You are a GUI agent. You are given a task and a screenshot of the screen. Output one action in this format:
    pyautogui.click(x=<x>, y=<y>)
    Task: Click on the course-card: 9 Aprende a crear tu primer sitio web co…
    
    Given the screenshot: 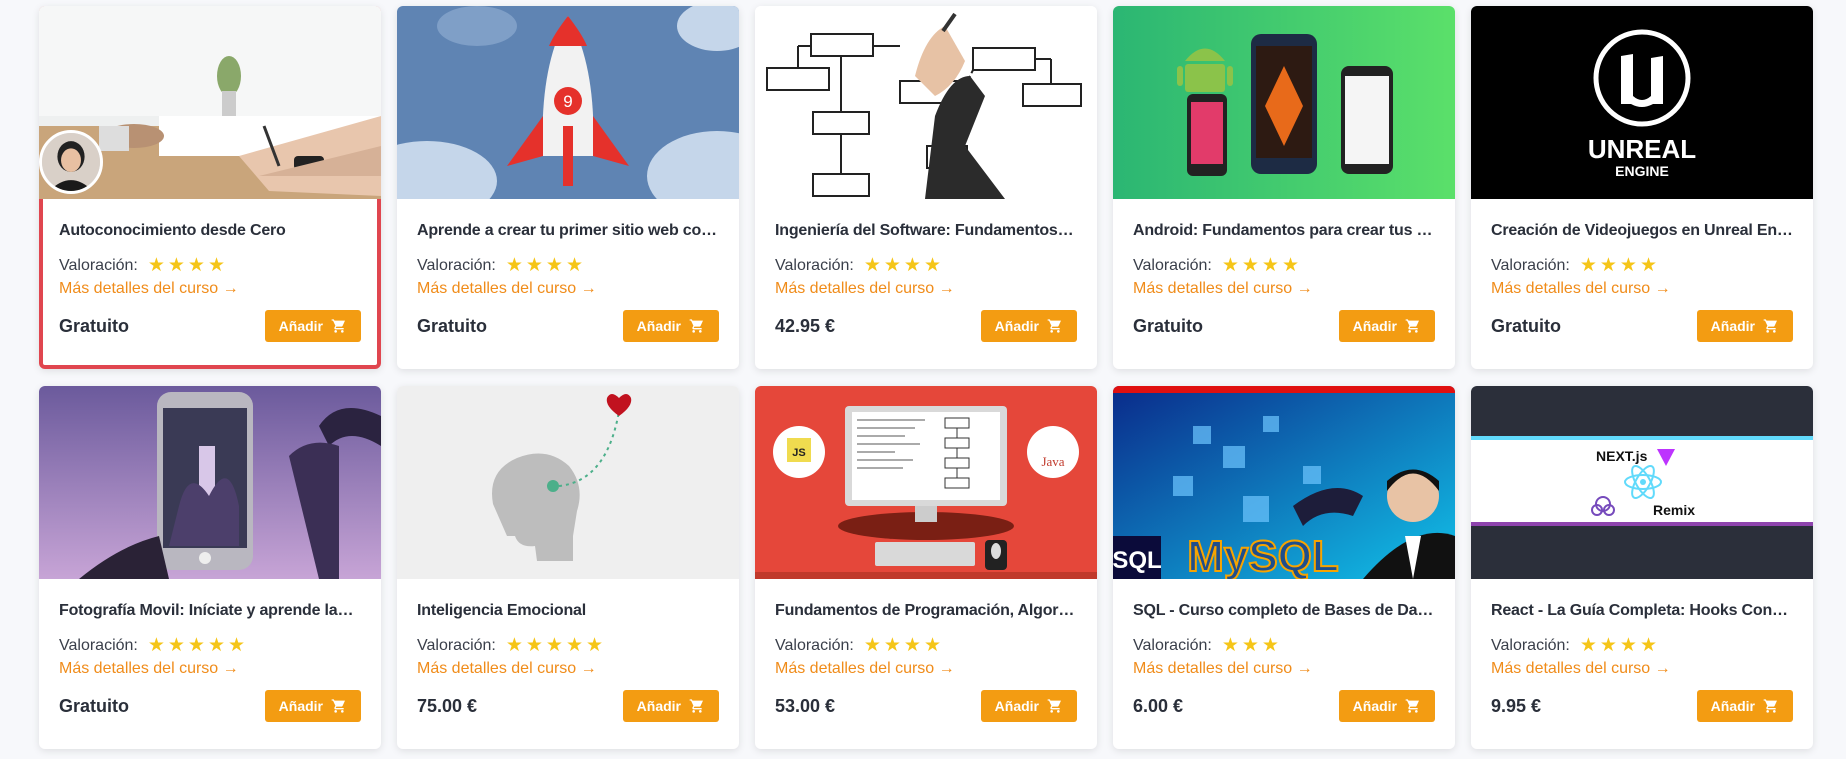 What is the action you would take?
    pyautogui.click(x=568, y=187)
    